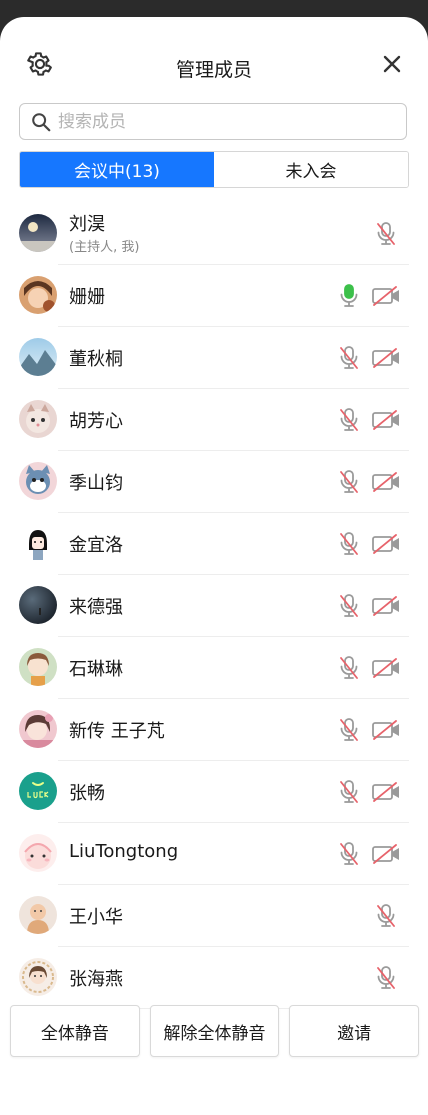 Image resolution: width=428 pixels, height=1115 pixels. What do you see at coordinates (214, 358) in the screenshot?
I see `list-item: 董秋桐` at bounding box center [214, 358].